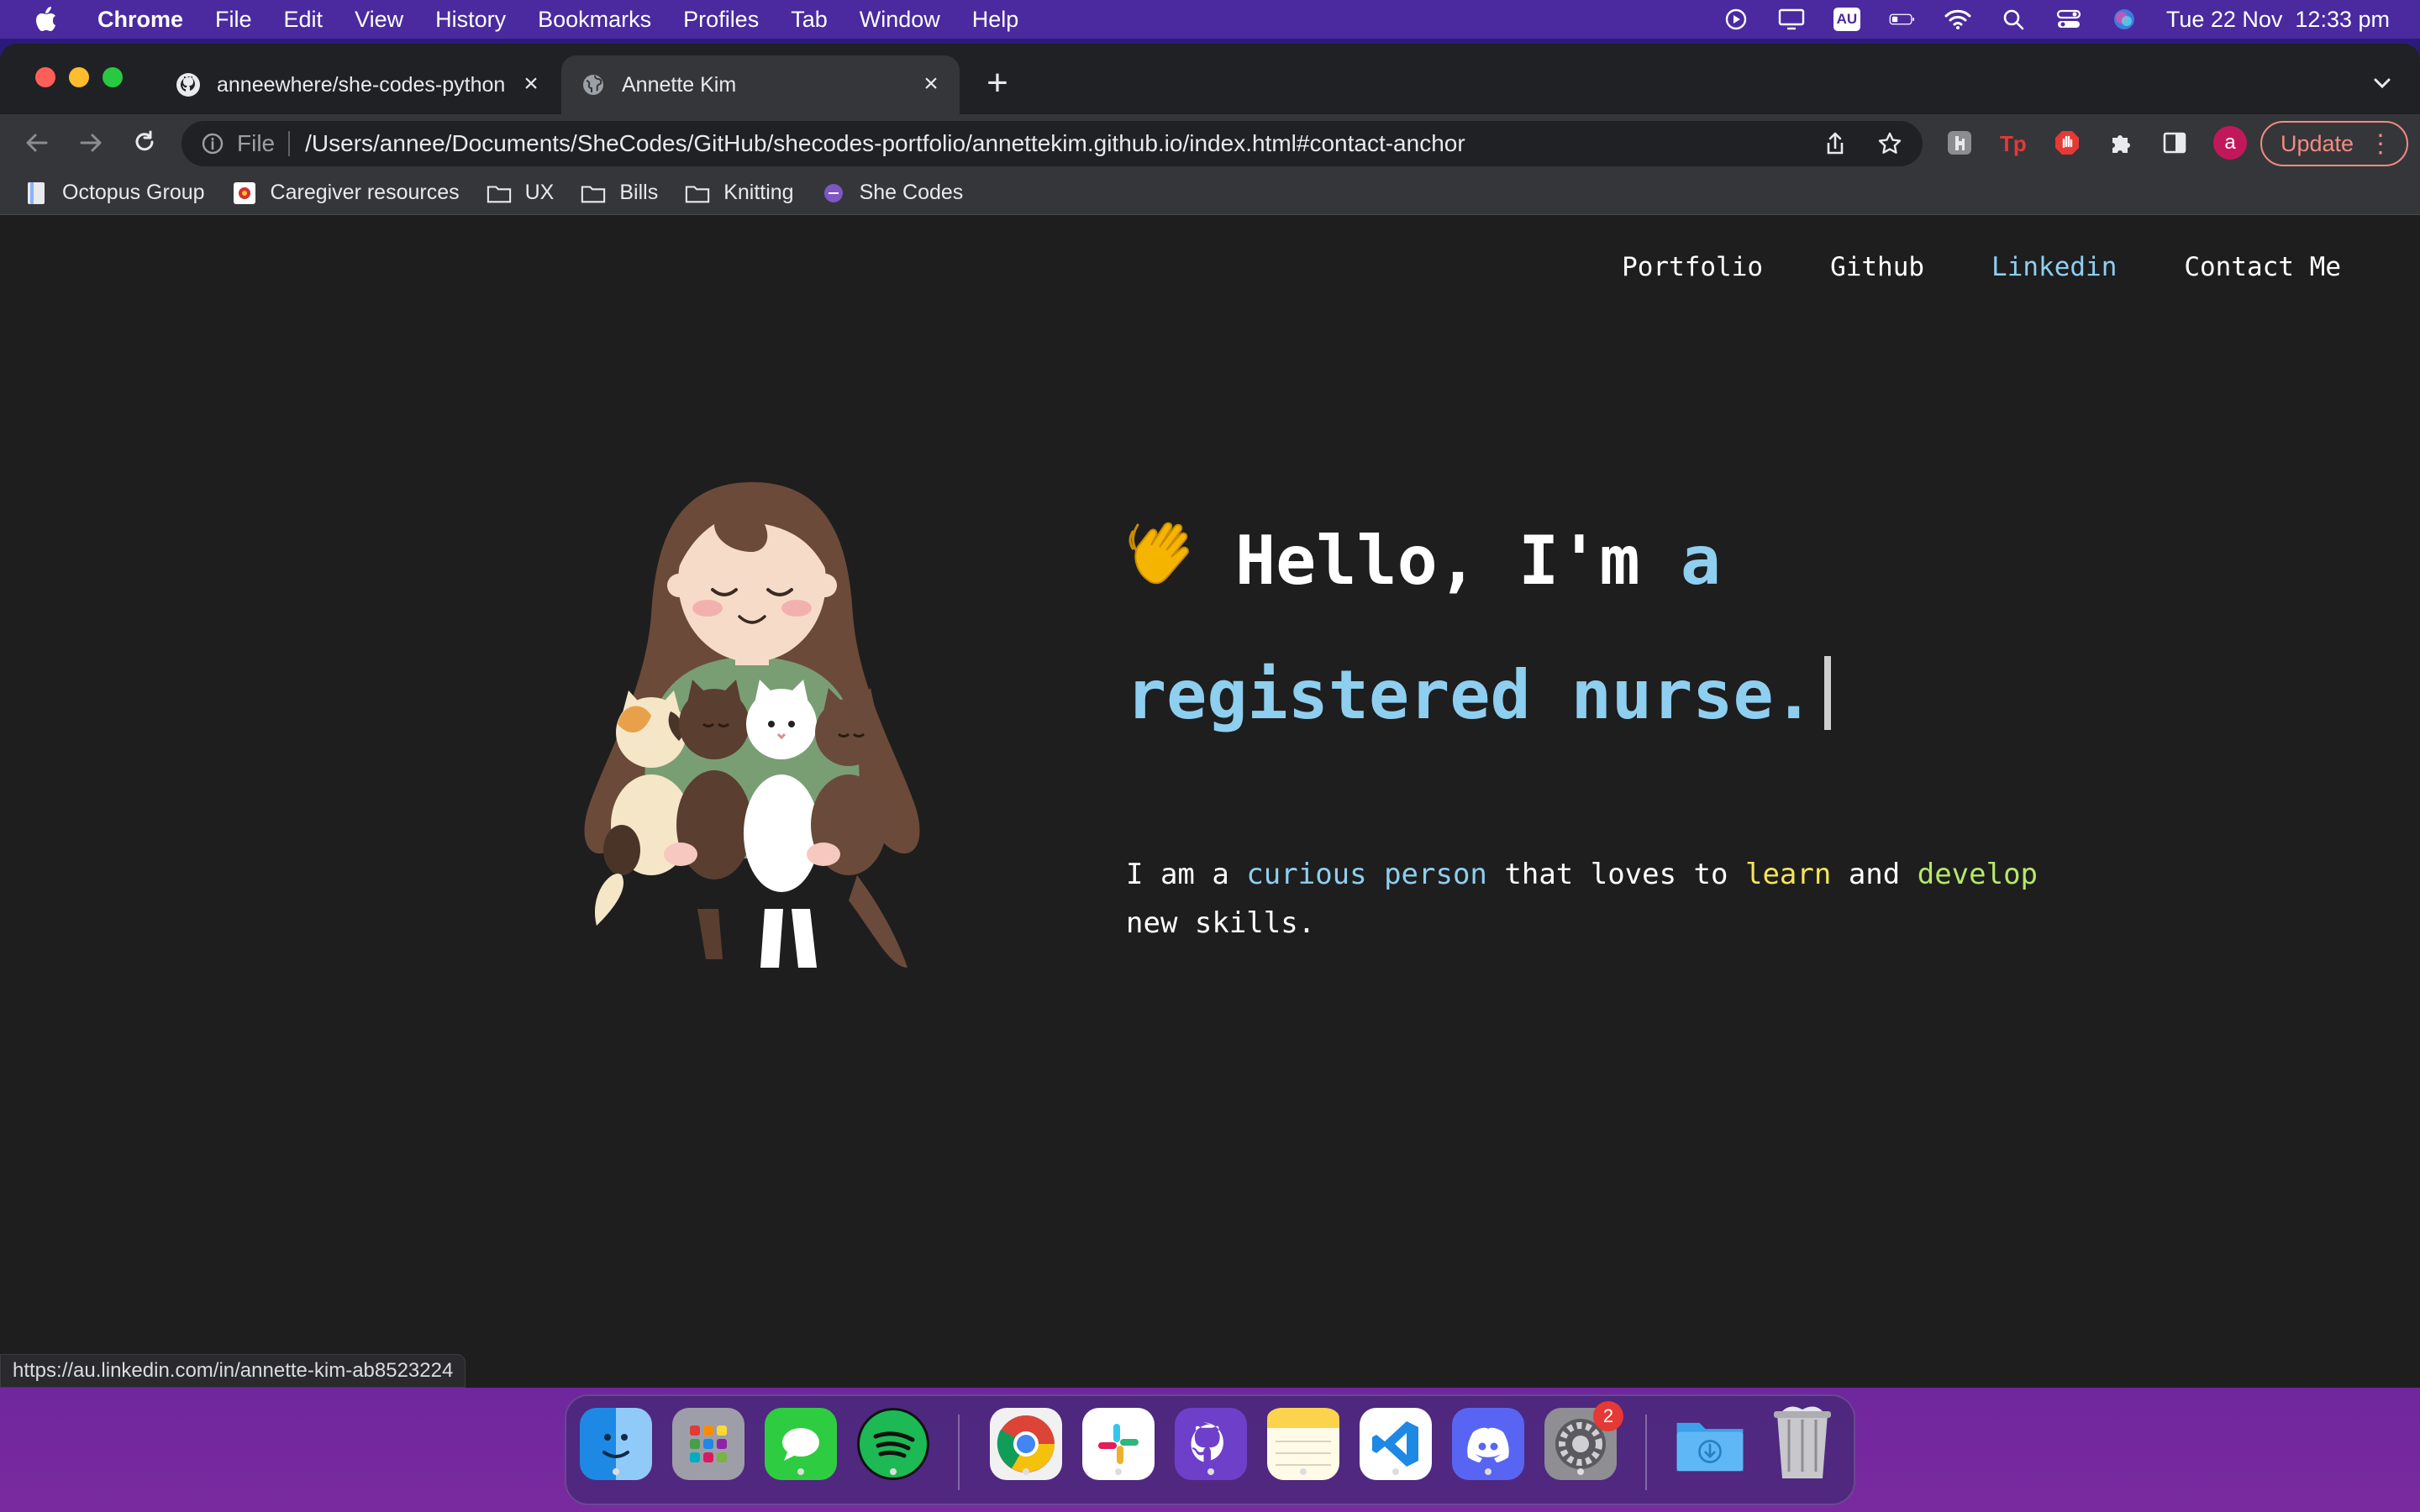 Image resolution: width=2420 pixels, height=1512 pixels. Describe the element at coordinates (1978, 874) in the screenshot. I see `intro-highlight-develop: develop` at that location.